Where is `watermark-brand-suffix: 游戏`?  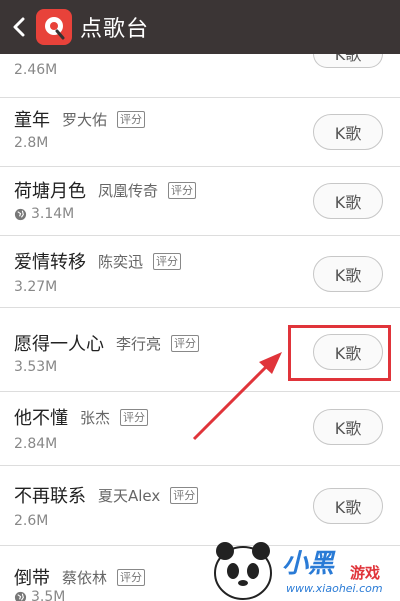
watermark-brand-suffix: 游戏 is located at coordinates (365, 573).